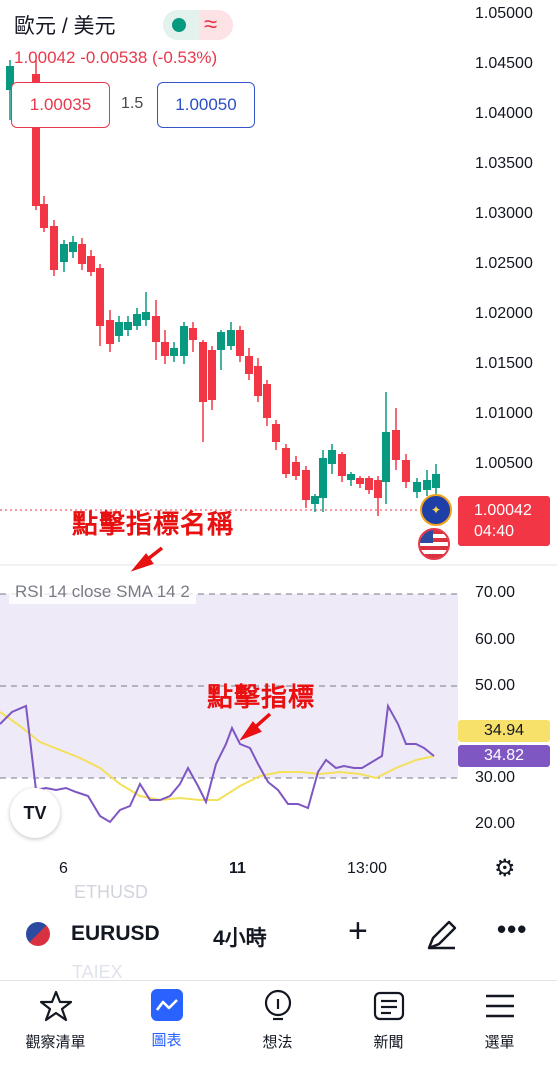 This screenshot has height=1070, width=557. What do you see at coordinates (495, 685) in the screenshot?
I see `rsi-axis-label: 50.00` at bounding box center [495, 685].